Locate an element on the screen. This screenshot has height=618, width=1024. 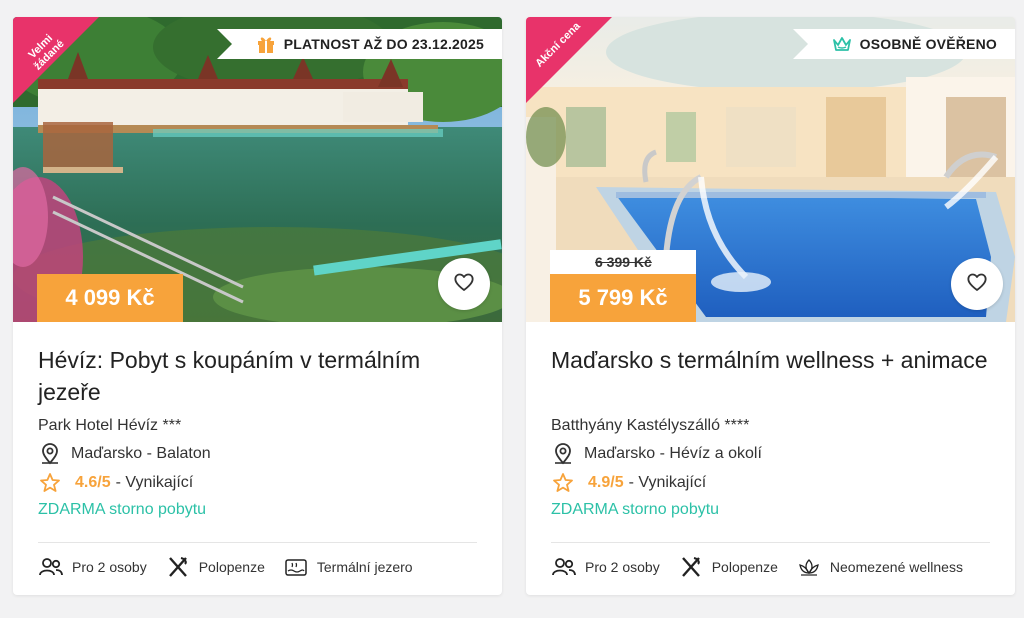
rating-score: 4.9/5 is located at coordinates (606, 482).